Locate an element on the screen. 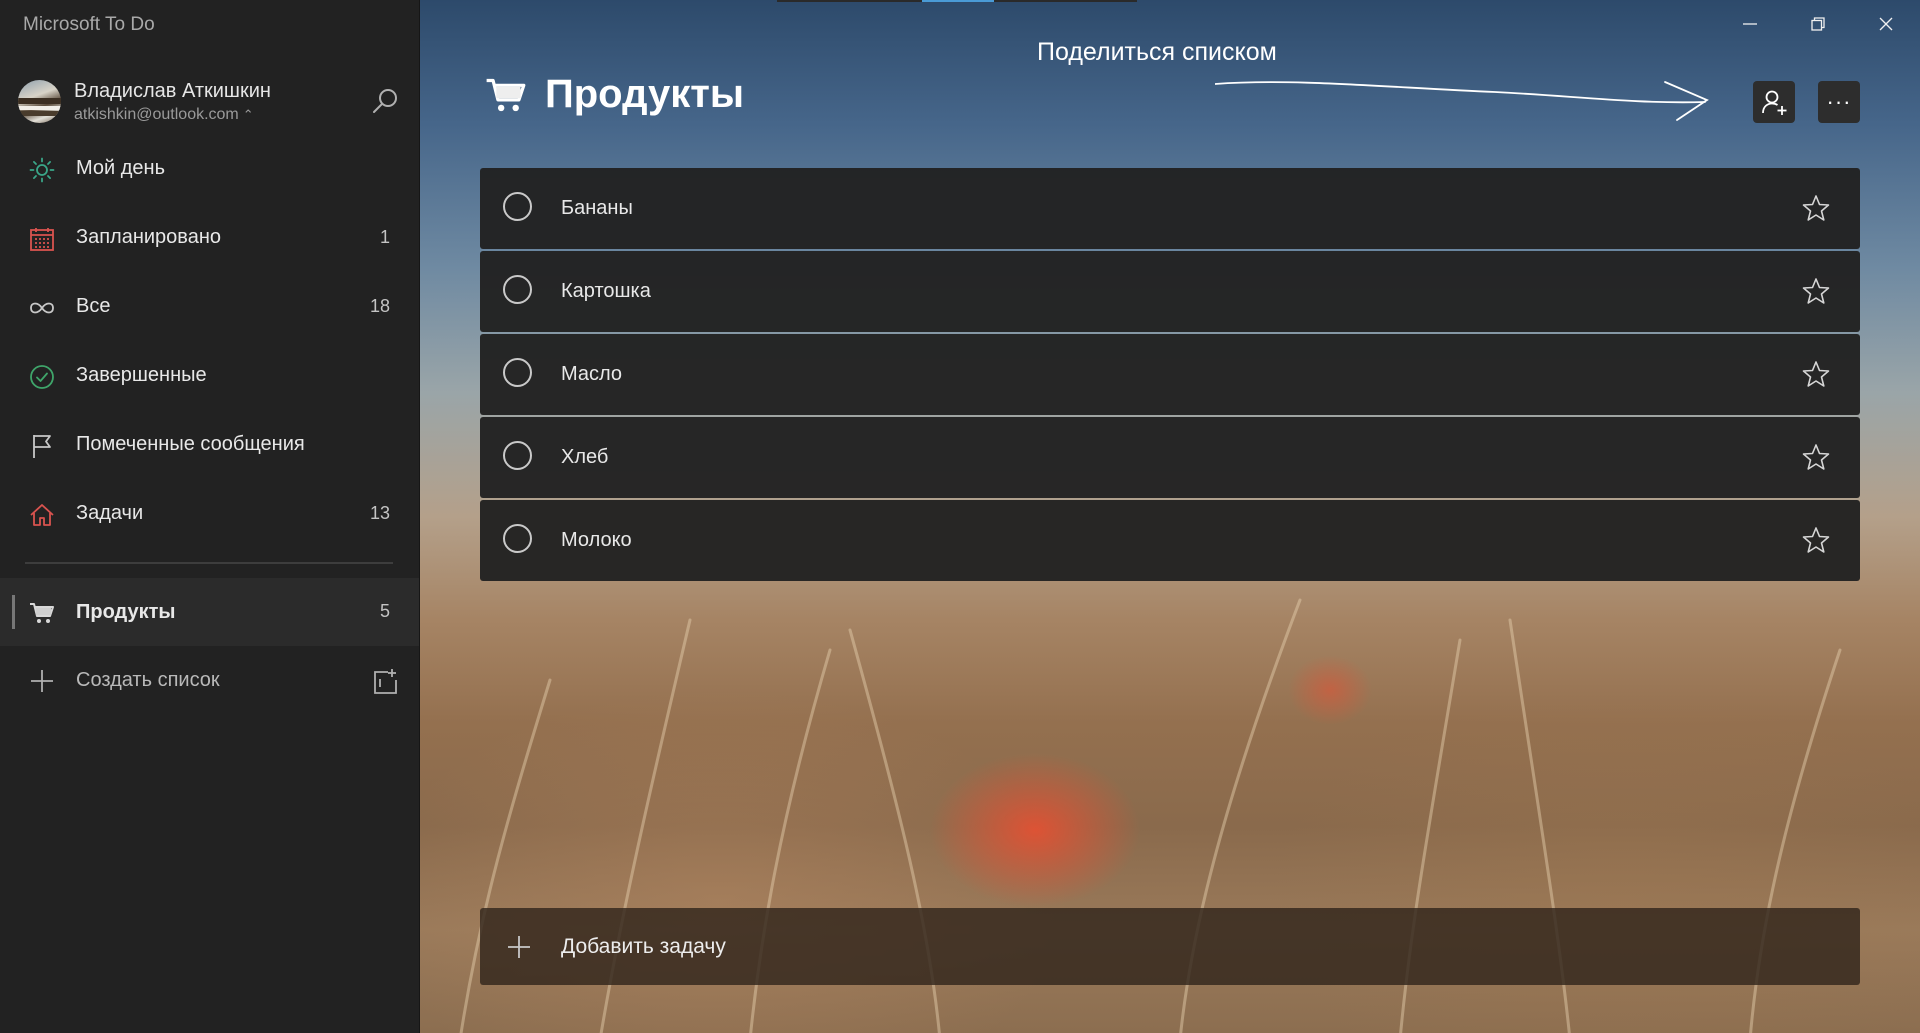 The height and width of the screenshot is (1033, 1920). task-item: Бананы is located at coordinates (1170, 208).